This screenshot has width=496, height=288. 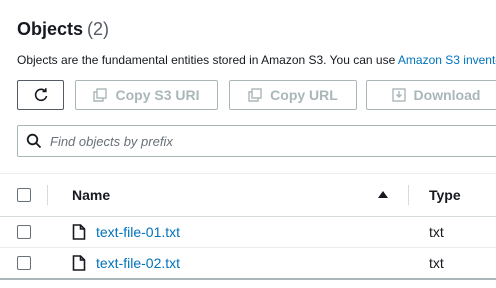 What do you see at coordinates (98, 29) in the screenshot?
I see `object-count: (2)` at bounding box center [98, 29].